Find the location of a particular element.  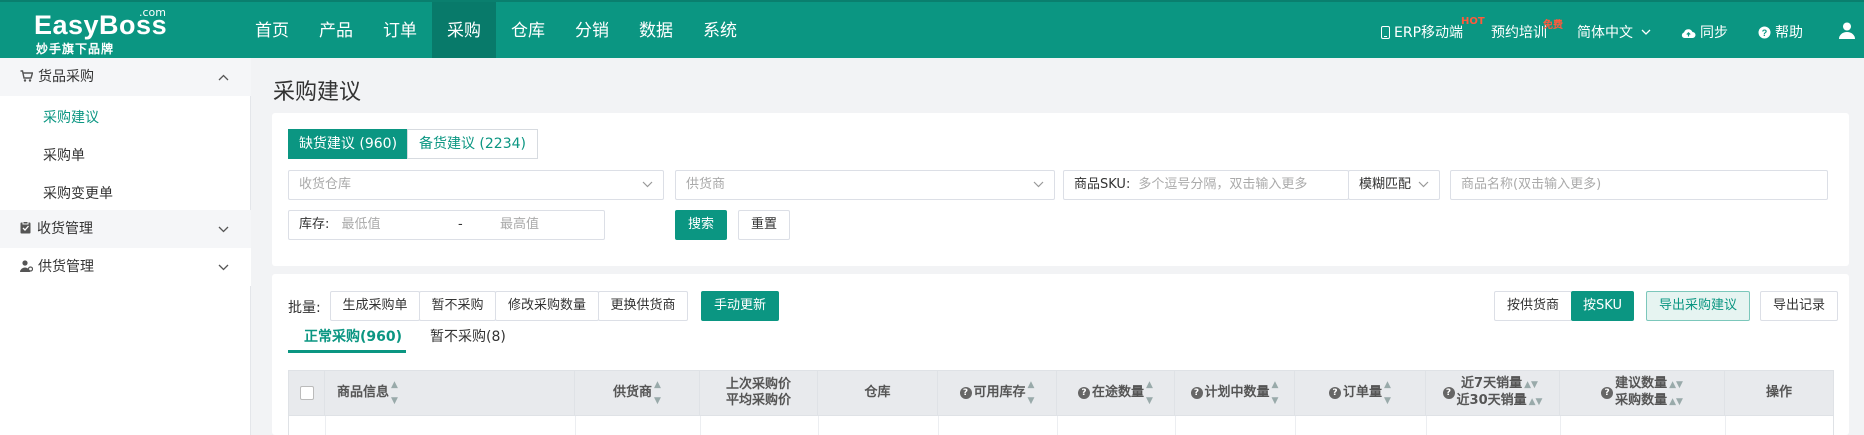

sku-placeholder: 多个逗号分隔，双击输入更多 is located at coordinates (1223, 184).